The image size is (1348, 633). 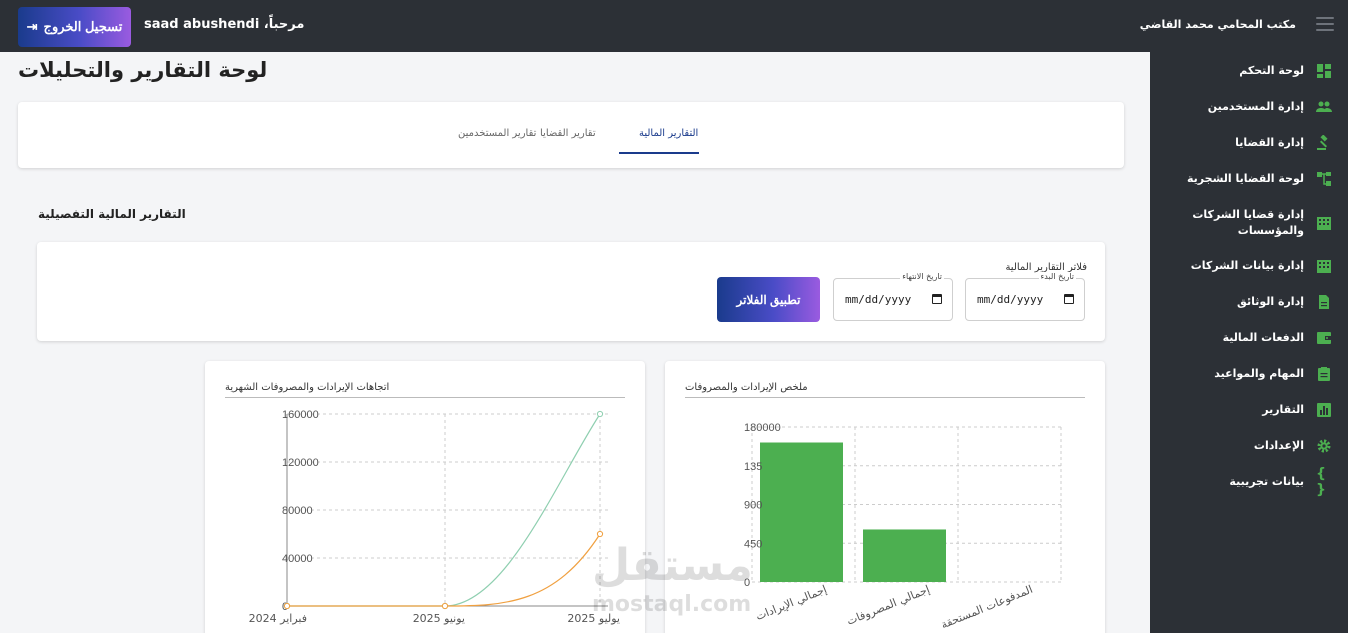 What do you see at coordinates (1324, 338) in the screenshot?
I see `wallet-icon` at bounding box center [1324, 338].